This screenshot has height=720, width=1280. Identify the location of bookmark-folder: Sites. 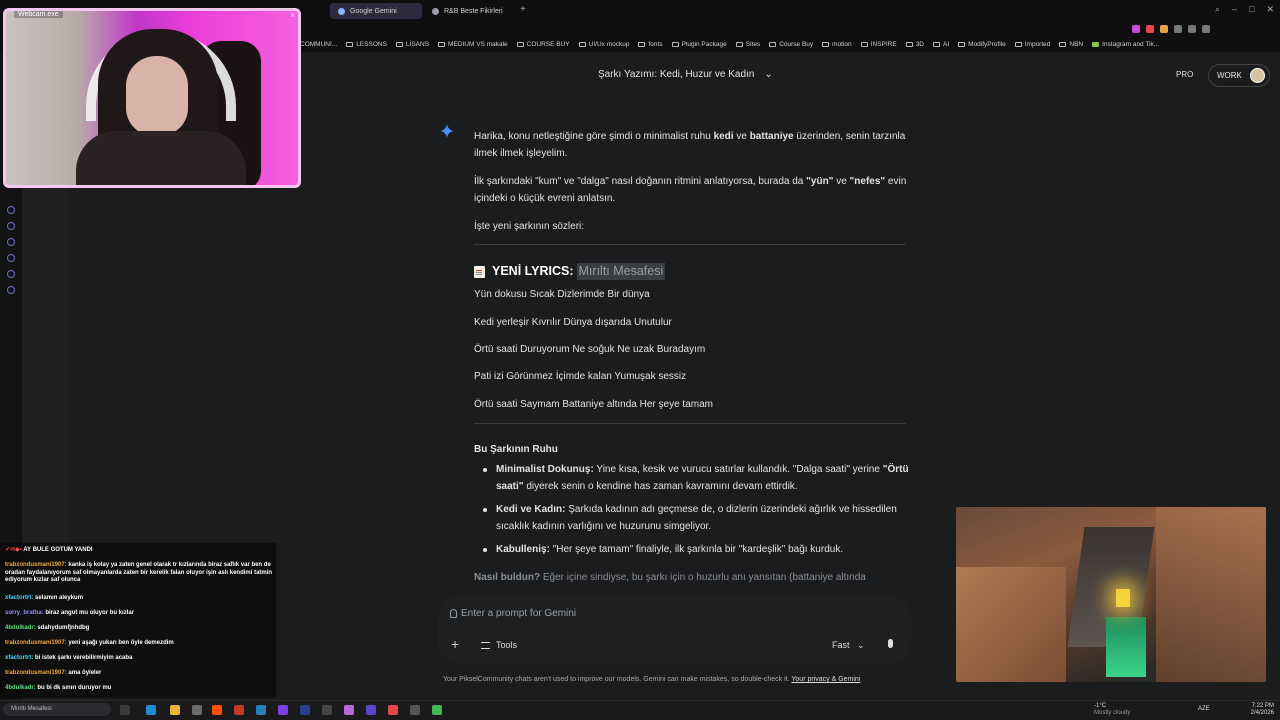
(748, 44).